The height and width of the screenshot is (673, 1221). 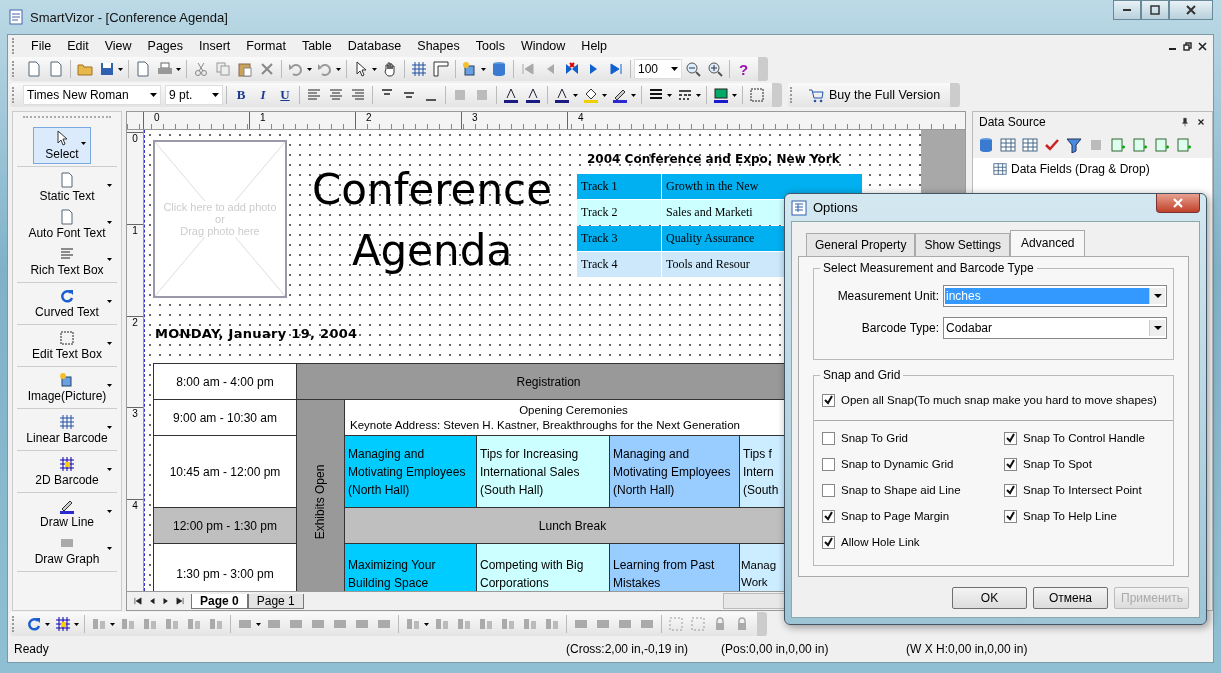 I want to click on checkbox-label: Snap To Help Line, so click(x=1070, y=516).